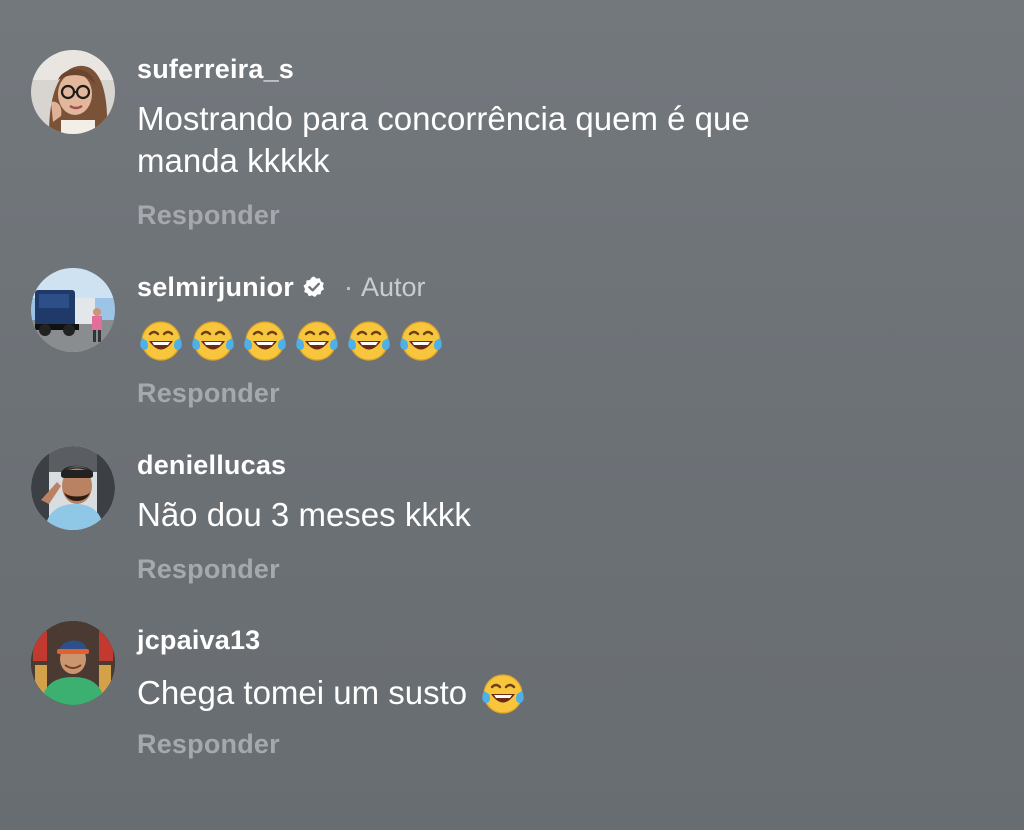 This screenshot has height=830, width=1024. Describe the element at coordinates (302, 692) in the screenshot. I see `comment-text: Chega tomei um susto` at that location.